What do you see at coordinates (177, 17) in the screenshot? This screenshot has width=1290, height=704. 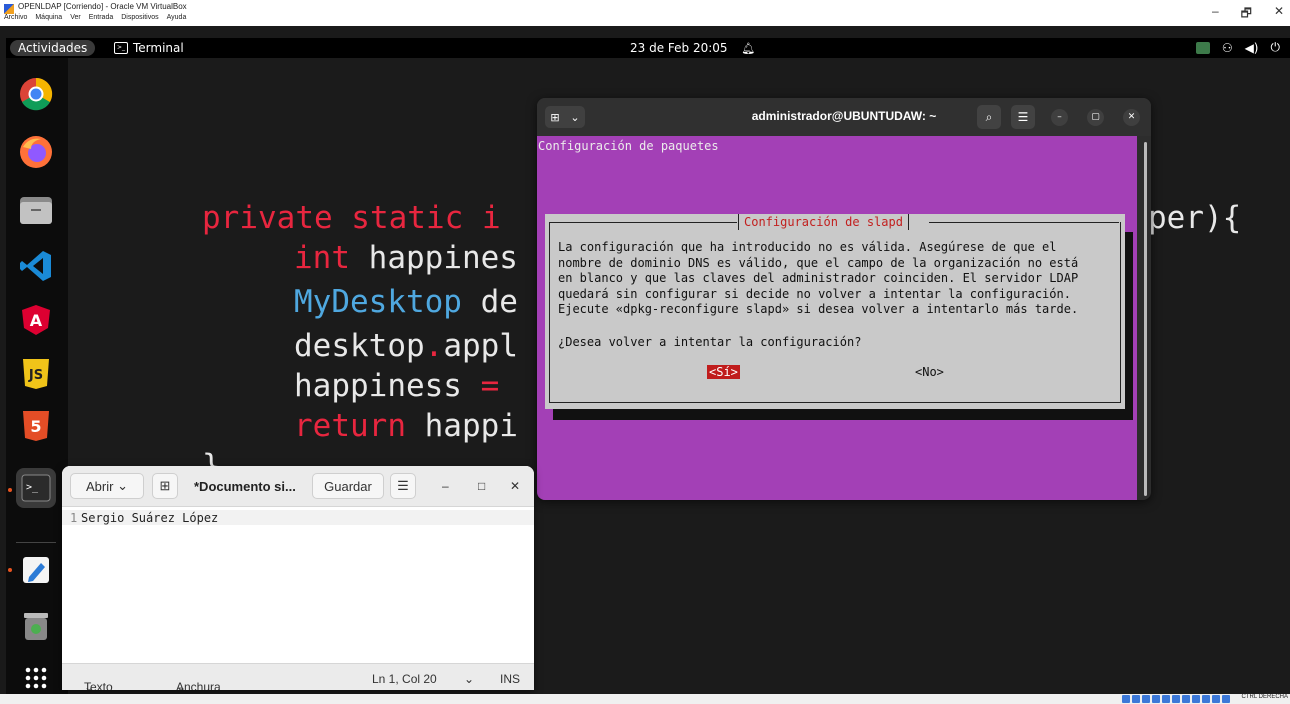 I see `menu-ayuda: Ayuda` at bounding box center [177, 17].